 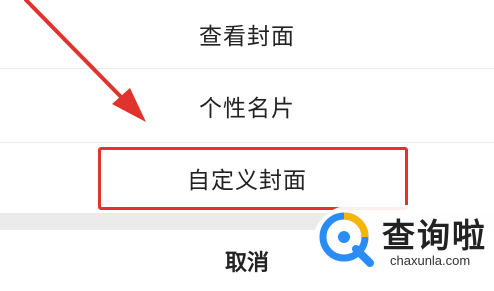 I want to click on watermark-text: 查询啦, so click(x=434, y=235).